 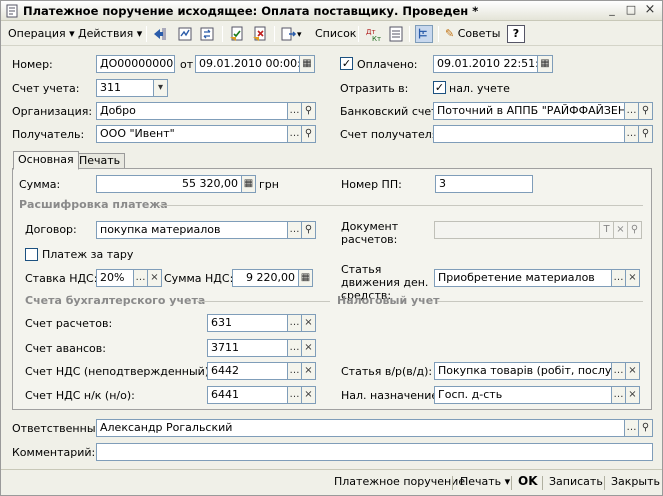 I want to click on structure-icon, so click(x=185, y=34).